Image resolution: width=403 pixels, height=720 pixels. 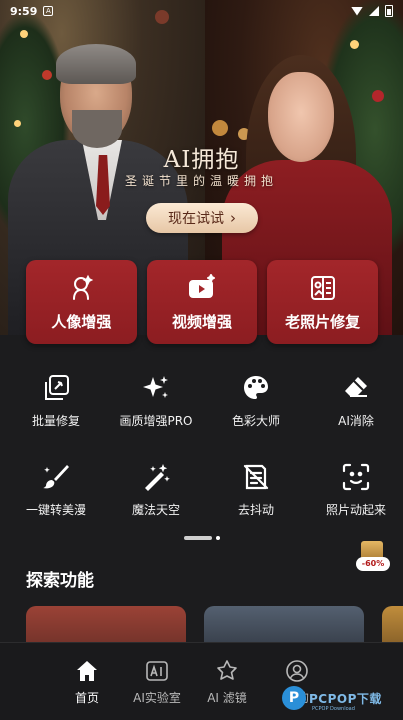 I want to click on video-sparkle-icon, so click(x=202, y=288).